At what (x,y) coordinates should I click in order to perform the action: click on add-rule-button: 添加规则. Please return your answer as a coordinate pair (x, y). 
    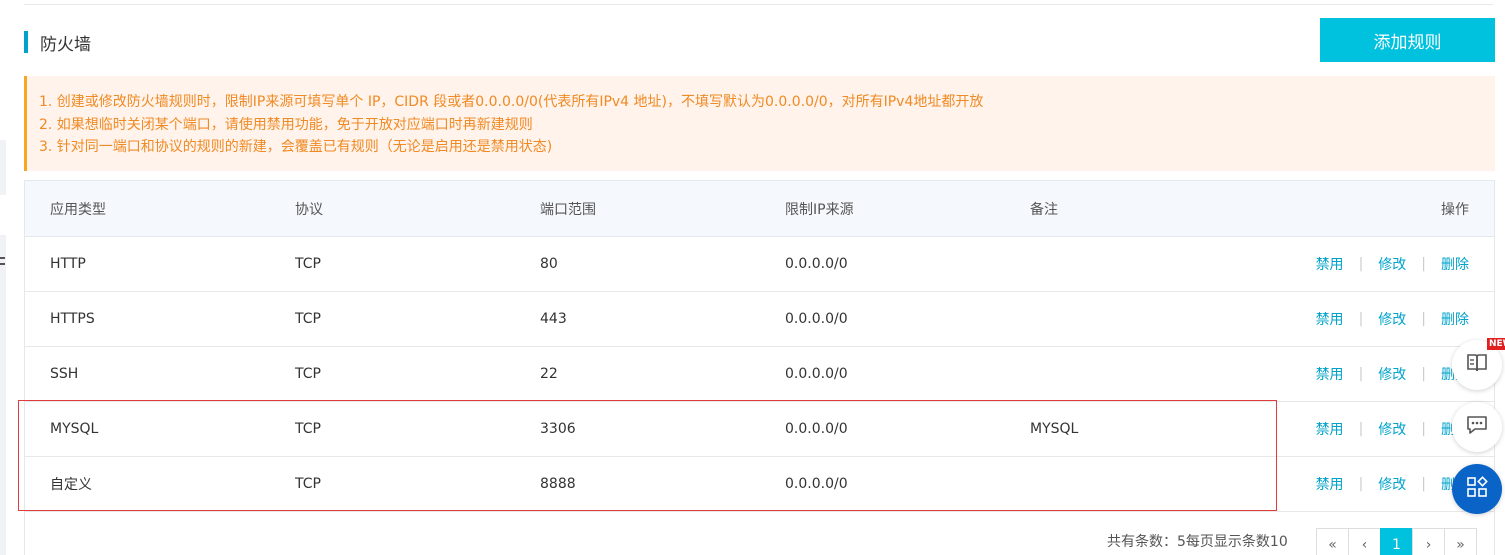
    Looking at the image, I should click on (1407, 40).